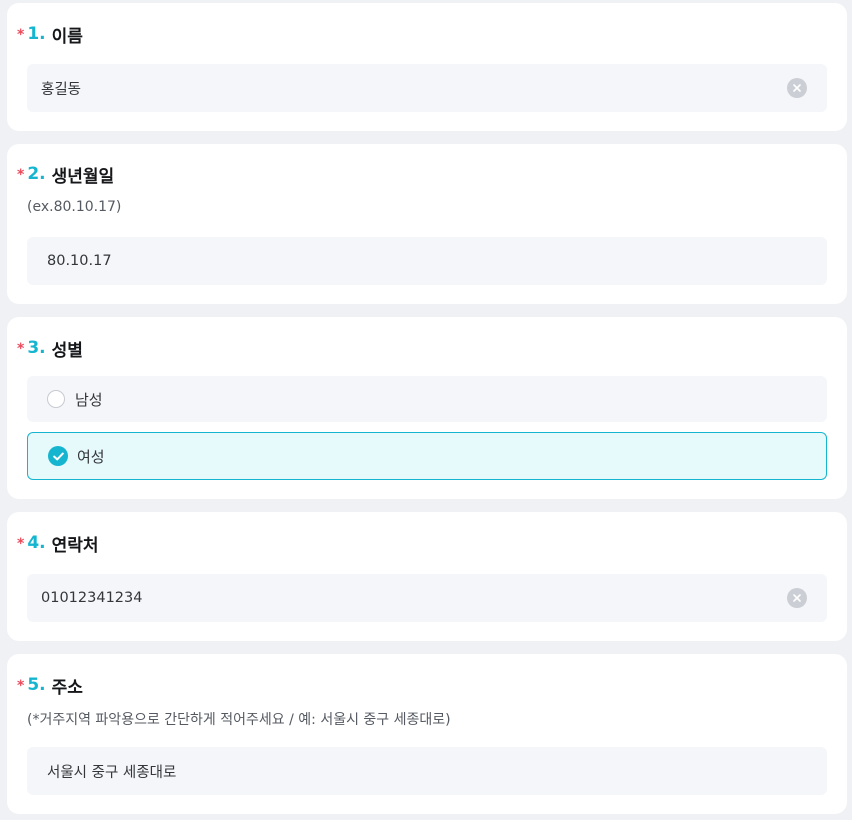  What do you see at coordinates (61, 89) in the screenshot?
I see `name-input-value: 홍길동` at bounding box center [61, 89].